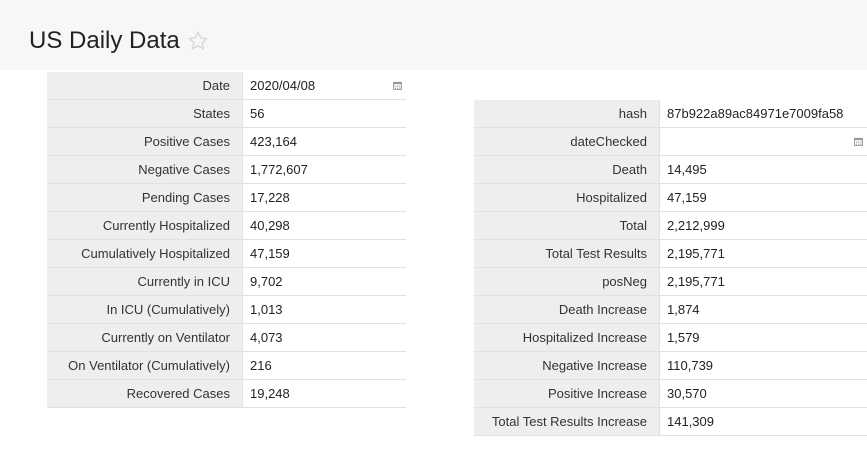 This screenshot has height=457, width=867. Describe the element at coordinates (763, 169) in the screenshot. I see `field-value-death: 14,495` at that location.